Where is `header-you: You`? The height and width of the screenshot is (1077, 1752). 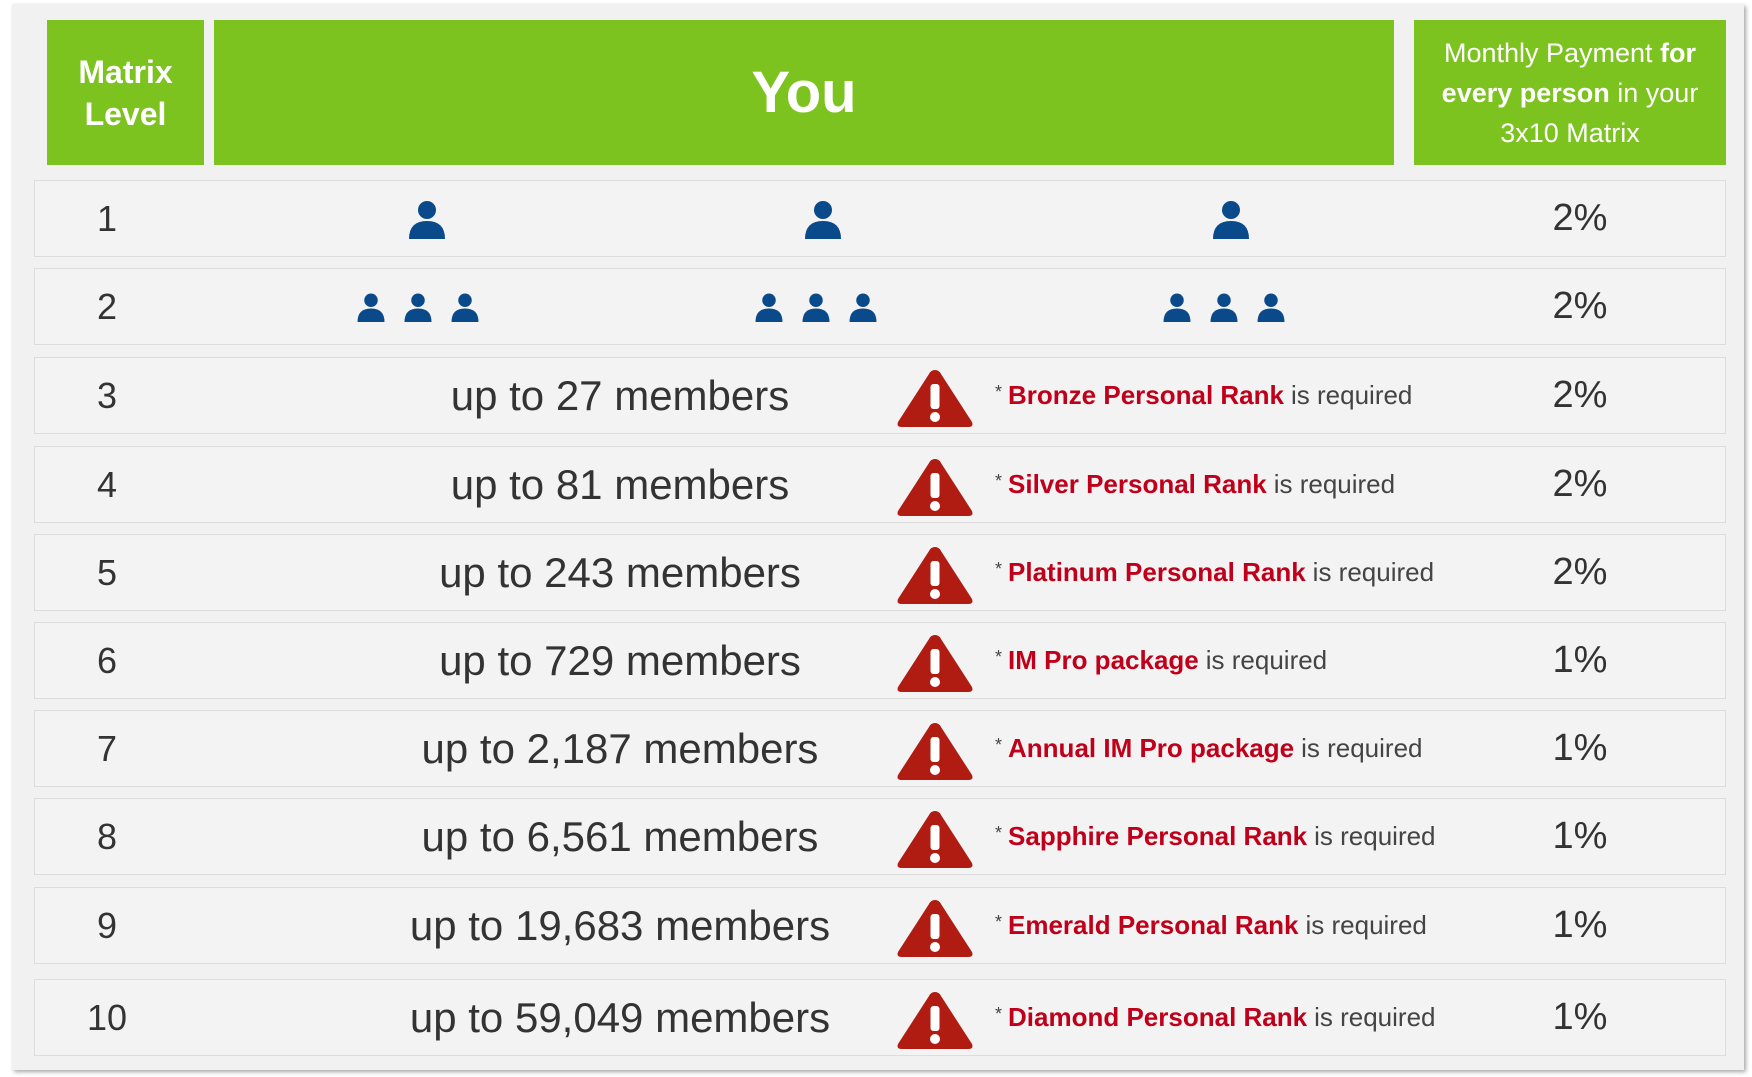
header-you: You is located at coordinates (804, 92).